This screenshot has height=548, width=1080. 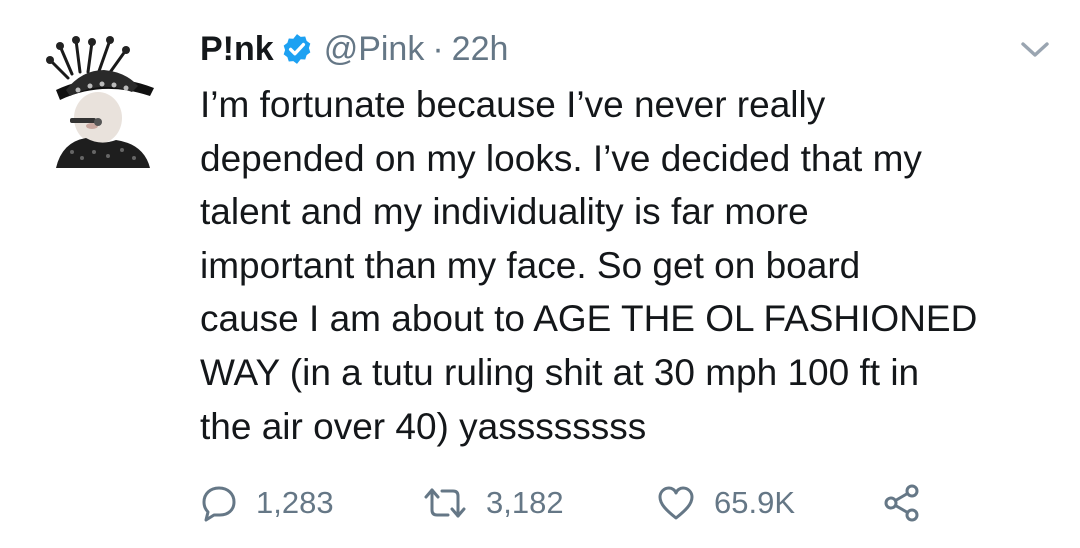 I want to click on verified-badge-icon, so click(x=297, y=49).